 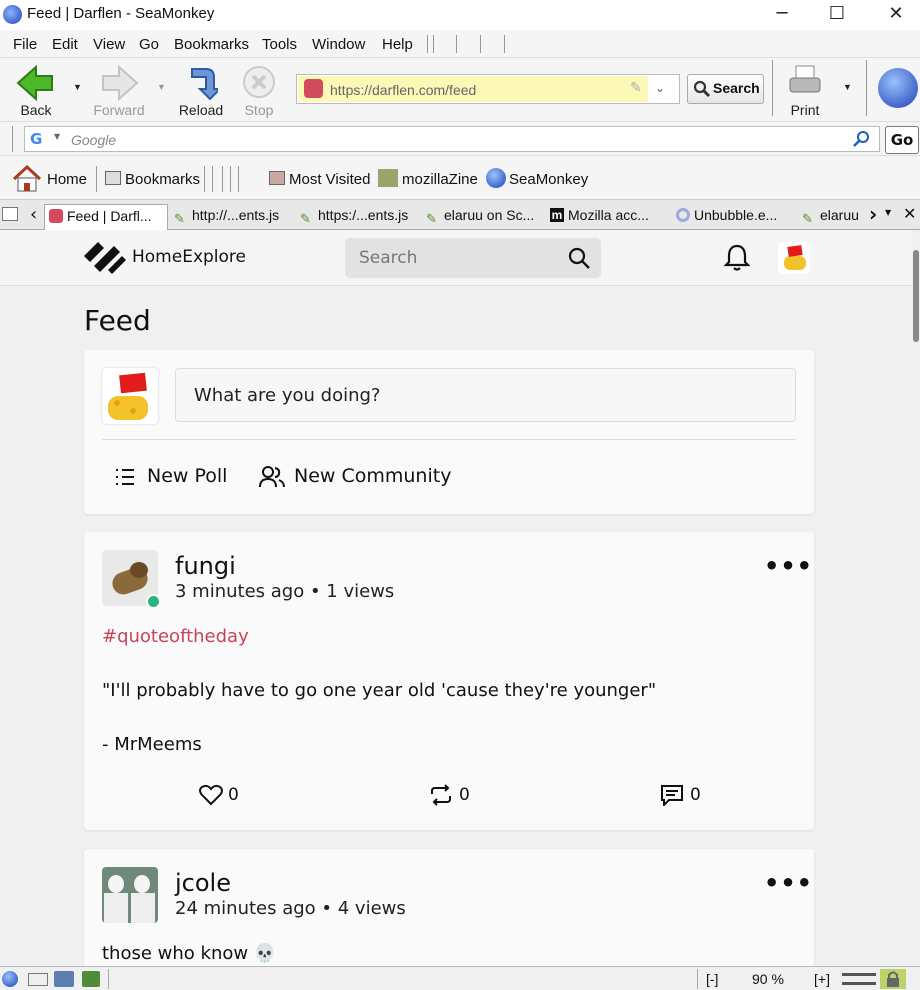 I want to click on maximize-button: ☐, so click(x=837, y=15).